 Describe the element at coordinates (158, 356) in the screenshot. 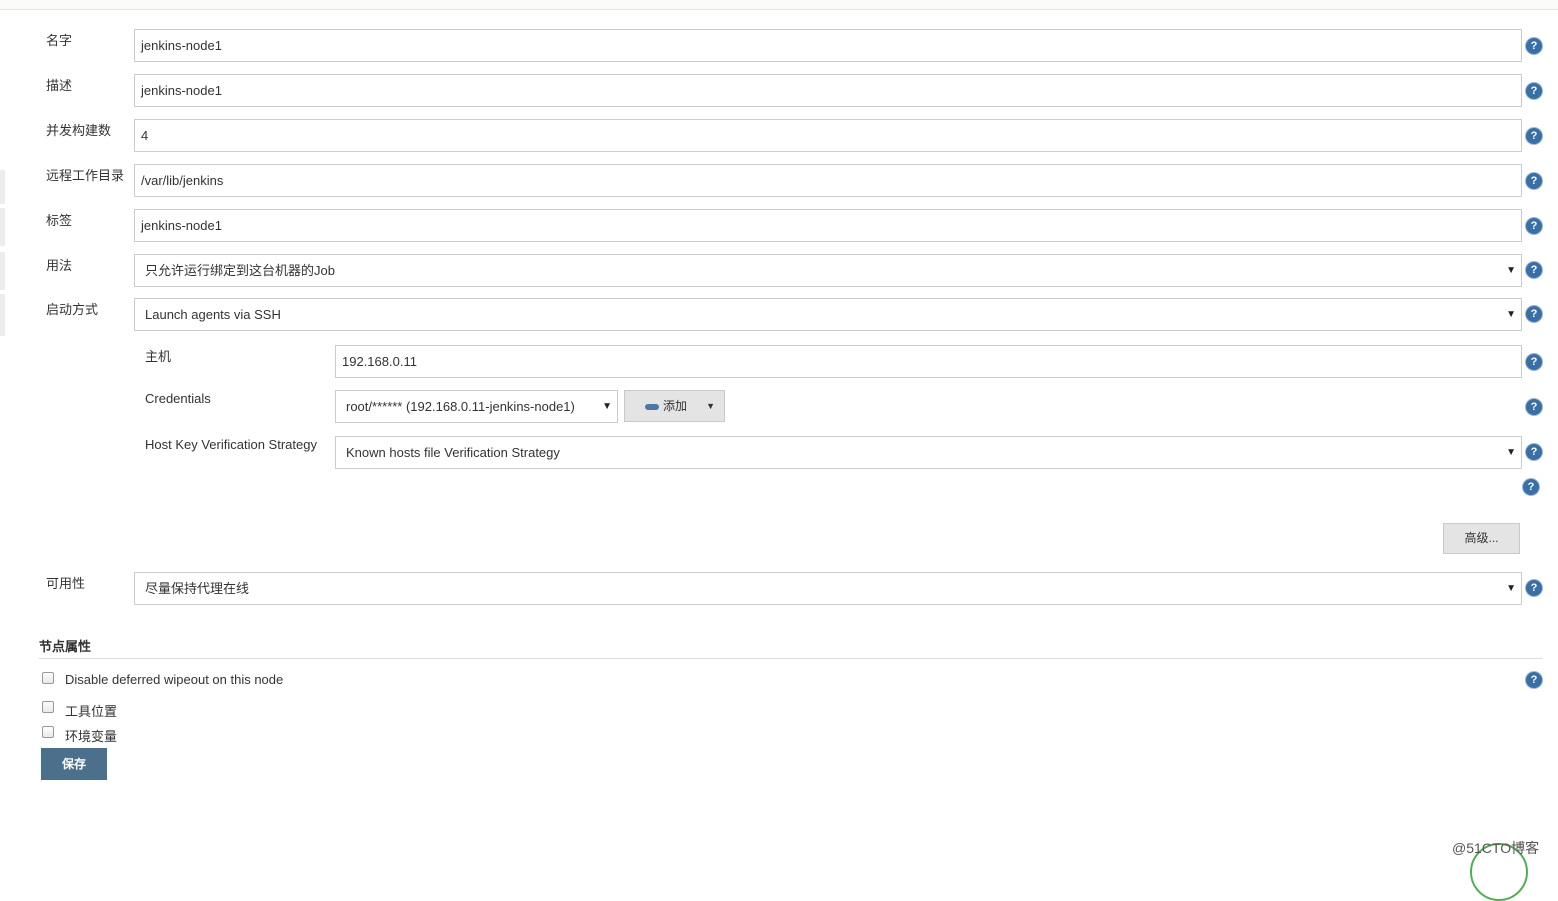

I see `host-label: 主机` at that location.